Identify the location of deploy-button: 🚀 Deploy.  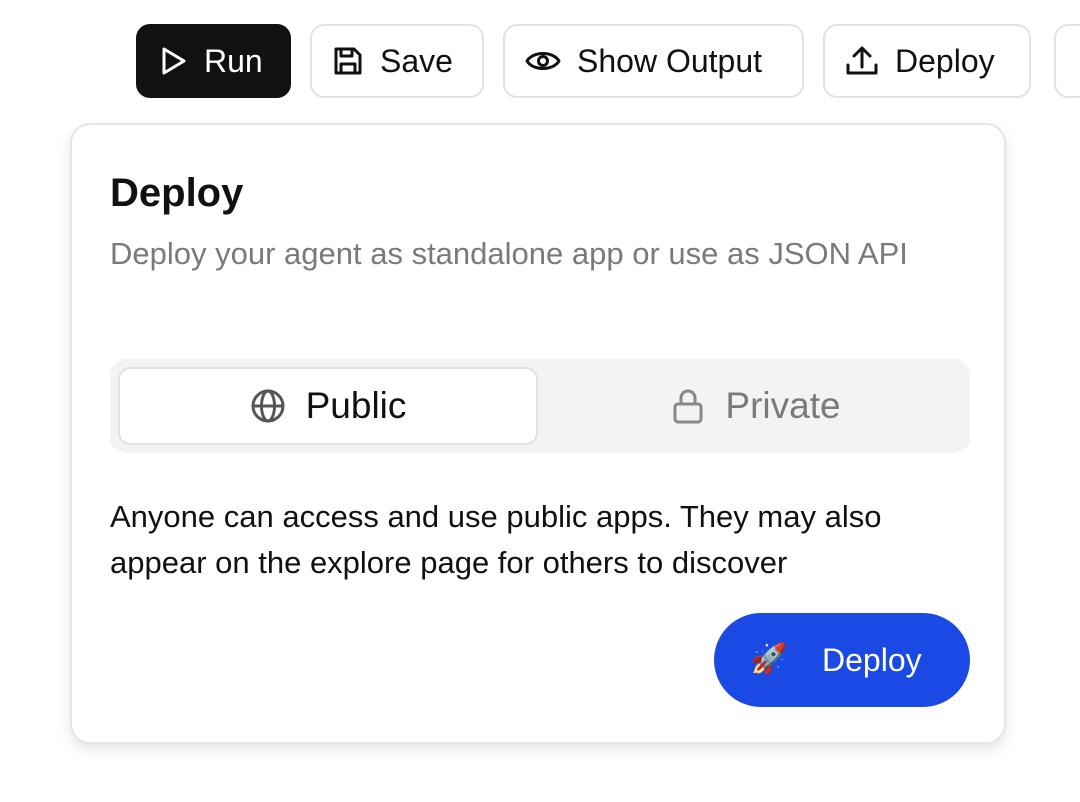
(842, 660).